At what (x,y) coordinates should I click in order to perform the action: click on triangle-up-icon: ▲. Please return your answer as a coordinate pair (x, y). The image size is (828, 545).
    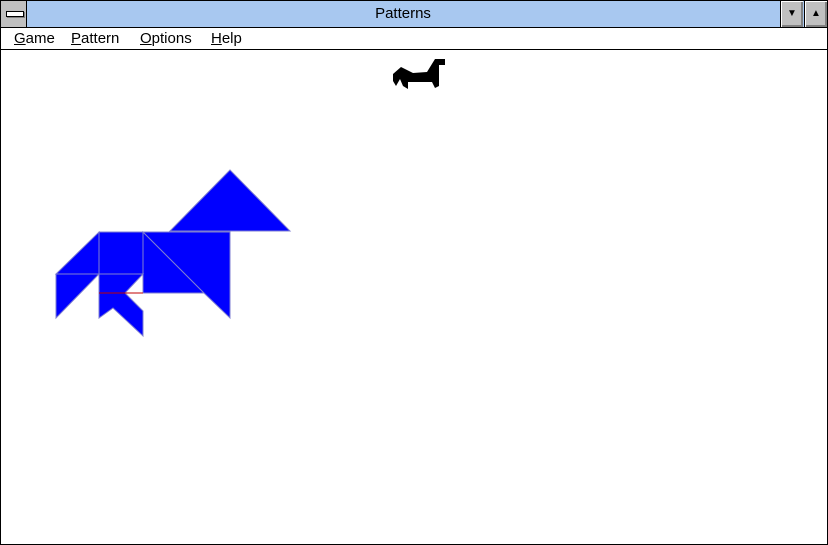
    Looking at the image, I should click on (816, 13).